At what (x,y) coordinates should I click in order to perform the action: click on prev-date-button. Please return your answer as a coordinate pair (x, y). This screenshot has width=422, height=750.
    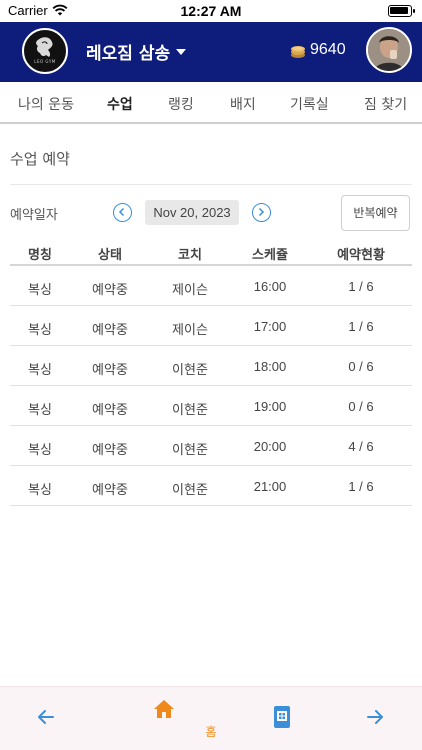
    Looking at the image, I should click on (122, 212).